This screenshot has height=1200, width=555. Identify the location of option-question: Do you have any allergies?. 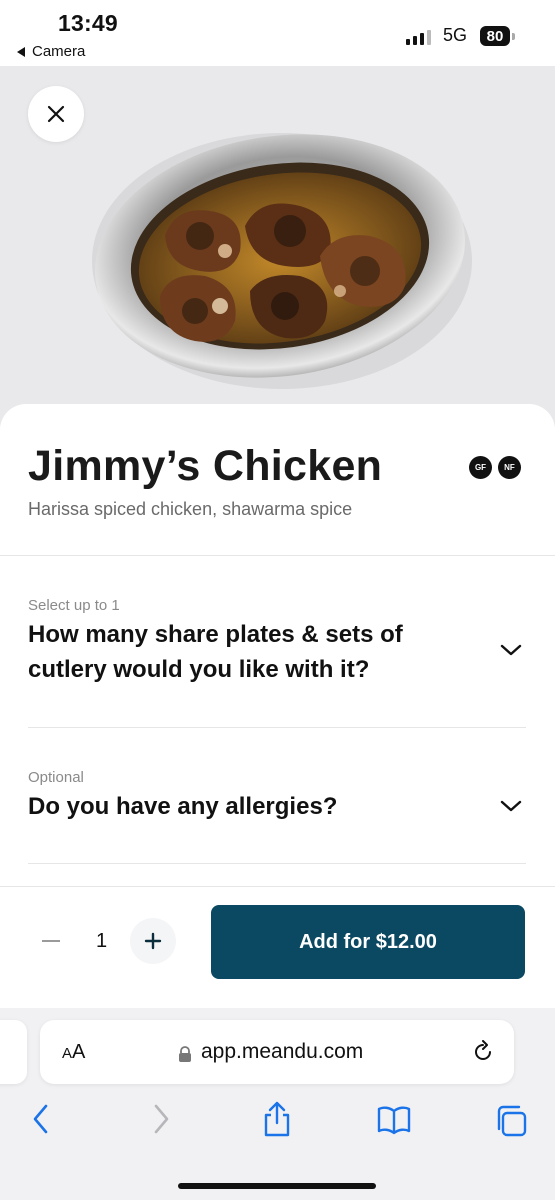
(183, 806).